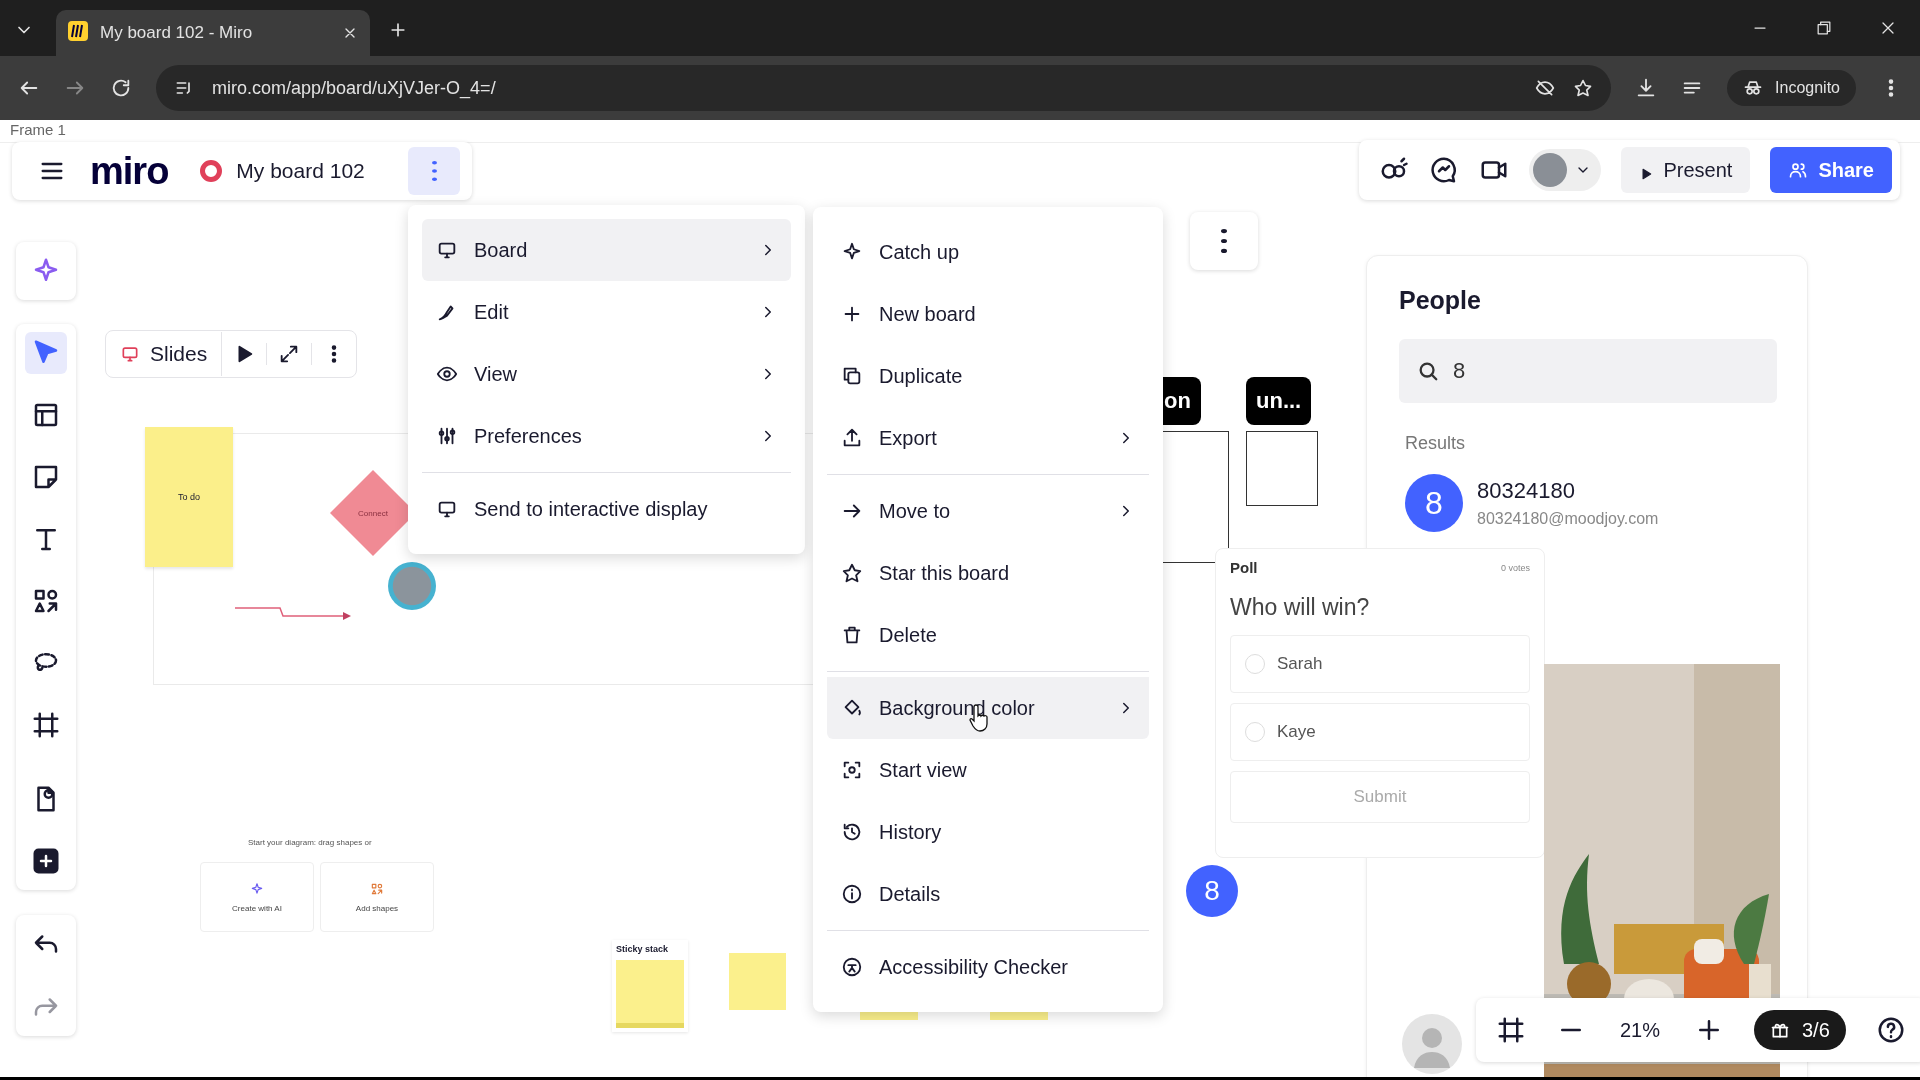 The height and width of the screenshot is (1080, 1920). Describe the element at coordinates (606, 436) in the screenshot. I see `menu-item: Preferences` at that location.